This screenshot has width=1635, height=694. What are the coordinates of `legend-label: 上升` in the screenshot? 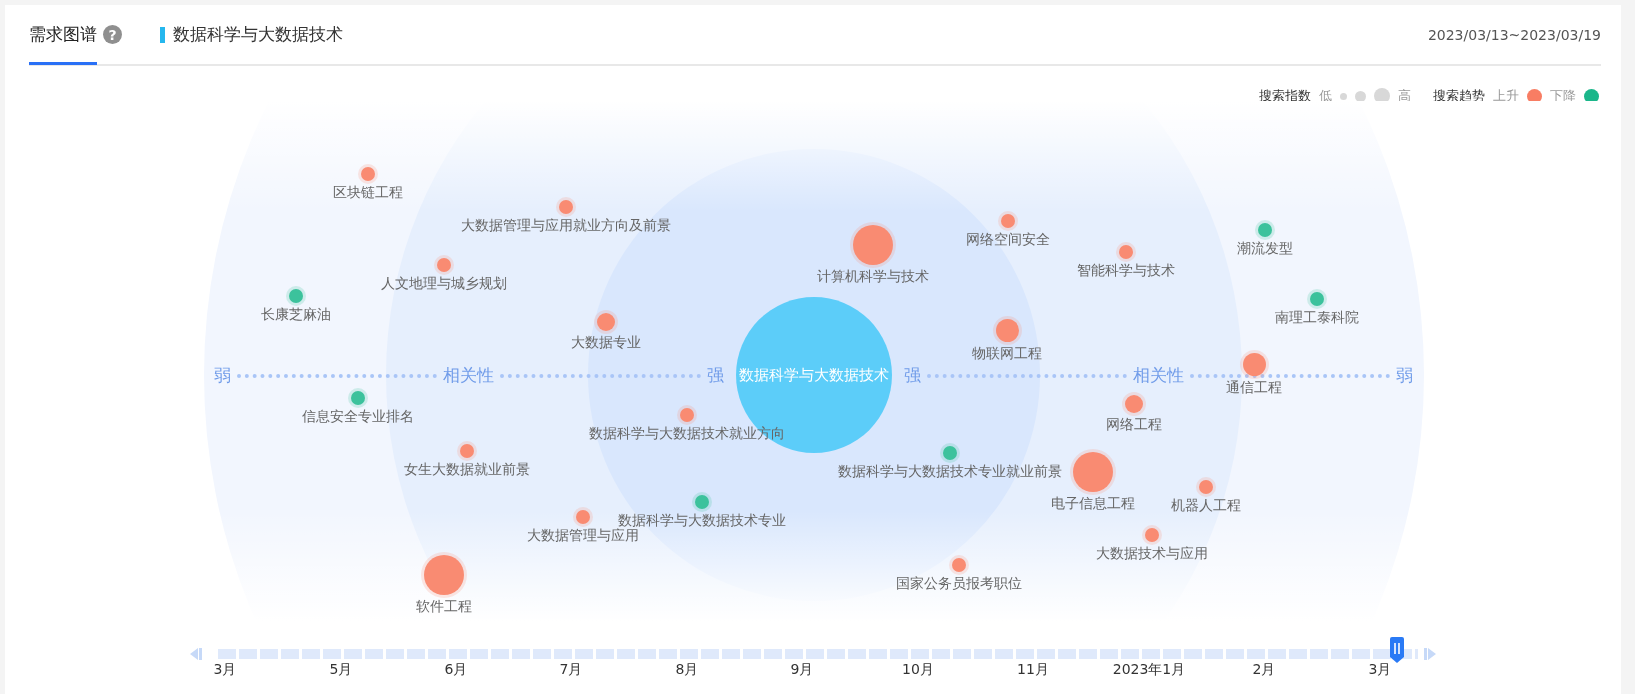 It's located at (1506, 96).